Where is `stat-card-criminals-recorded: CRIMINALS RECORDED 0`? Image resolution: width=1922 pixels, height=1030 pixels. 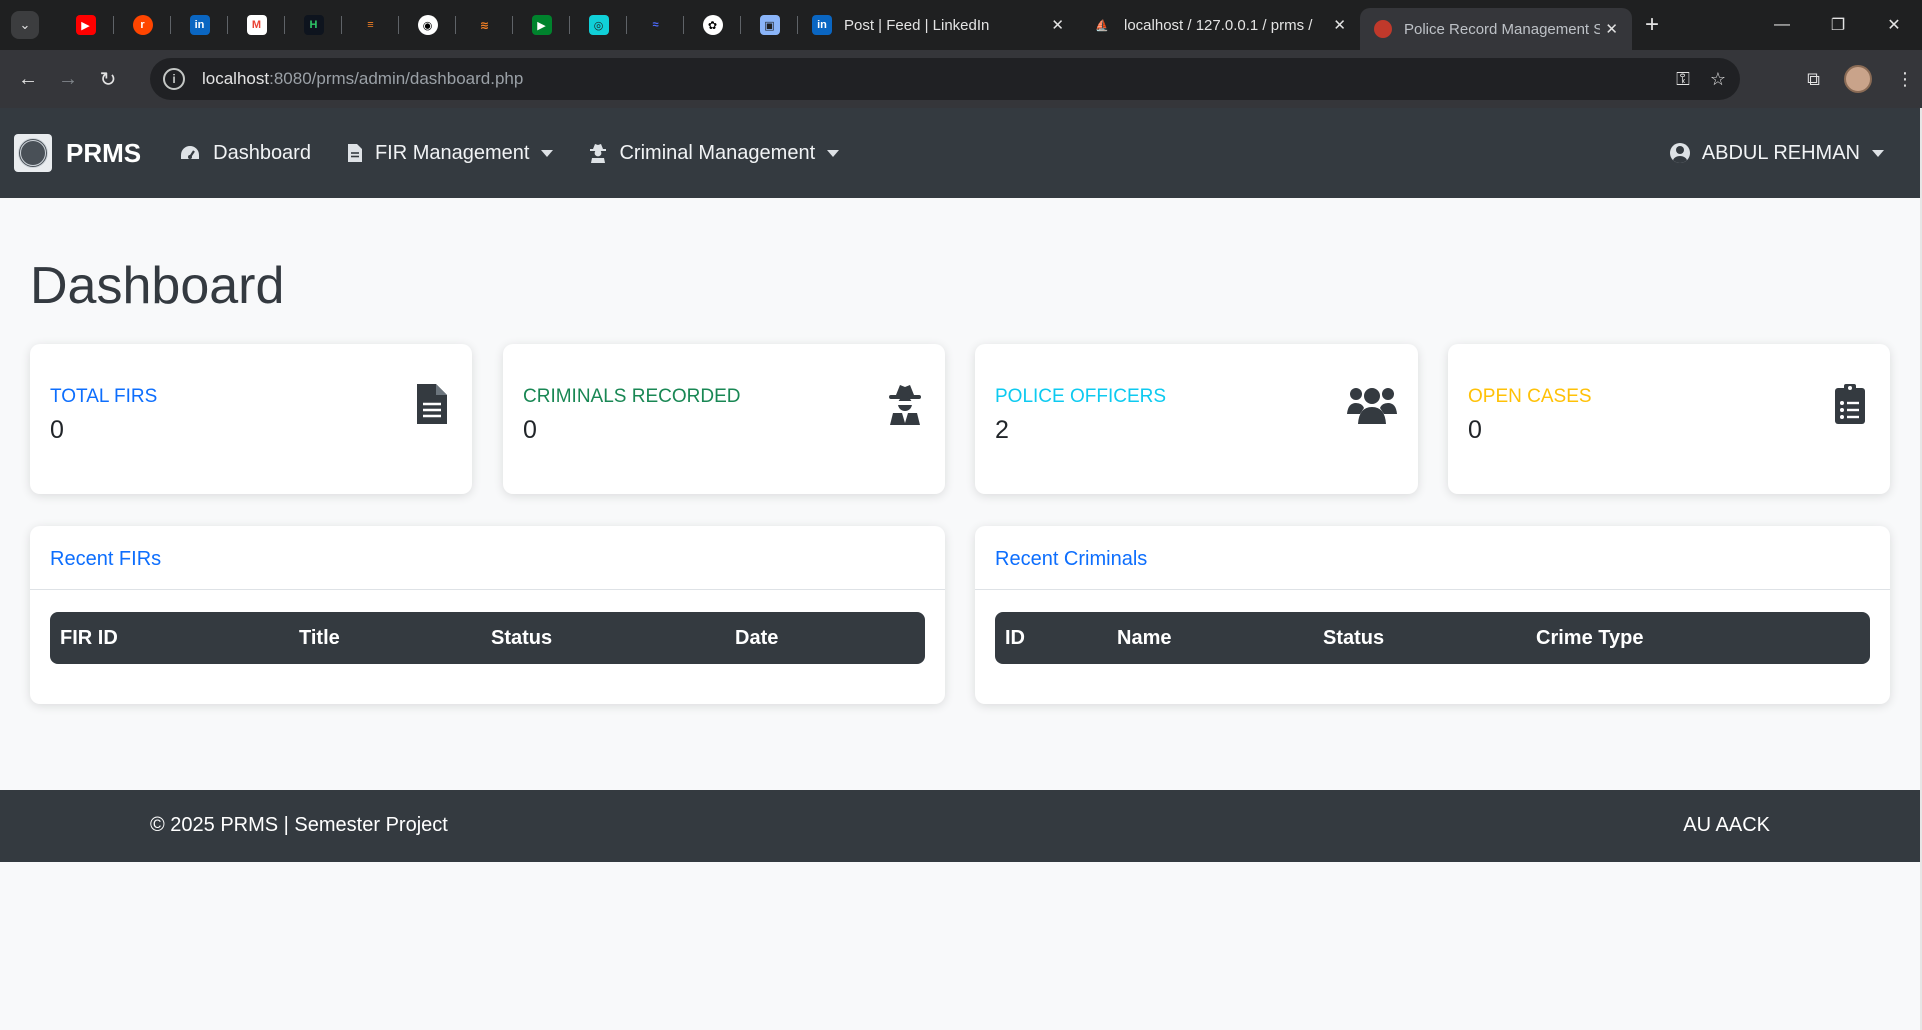
stat-card-criminals-recorded: CRIMINALS RECORDED 0 is located at coordinates (724, 419).